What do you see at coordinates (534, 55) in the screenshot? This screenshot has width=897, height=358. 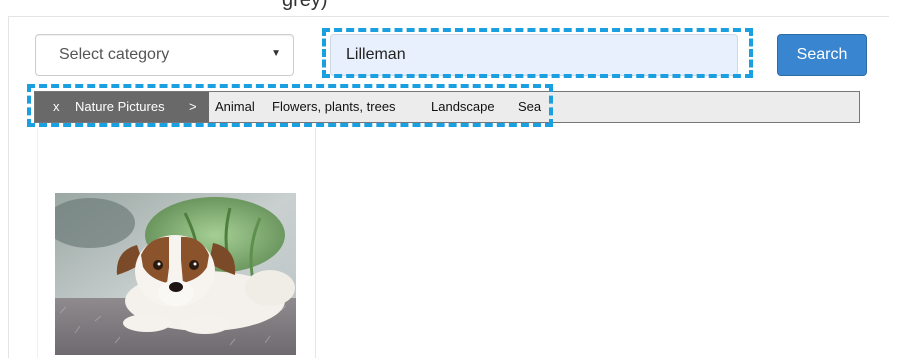 I see `search-input` at bounding box center [534, 55].